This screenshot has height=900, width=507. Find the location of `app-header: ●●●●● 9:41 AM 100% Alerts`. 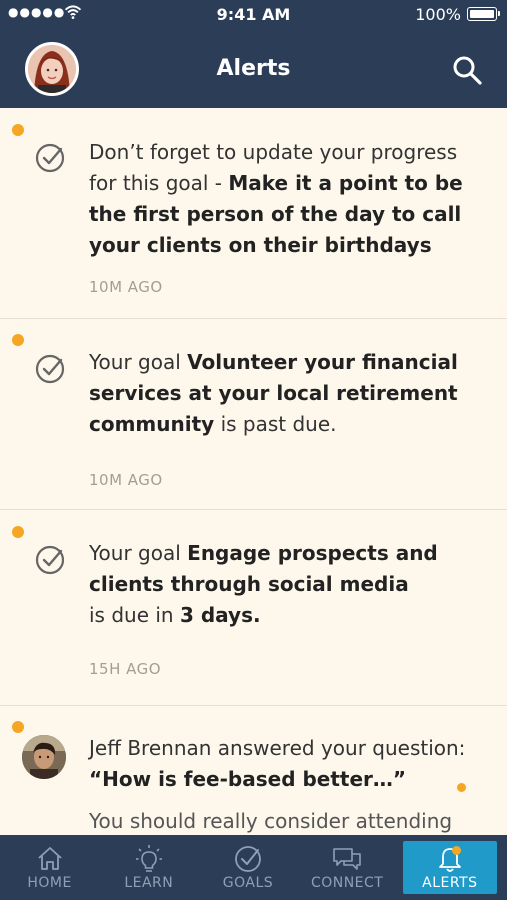

app-header: ●●●●● 9:41 AM 100% Alerts is located at coordinates (253, 54).